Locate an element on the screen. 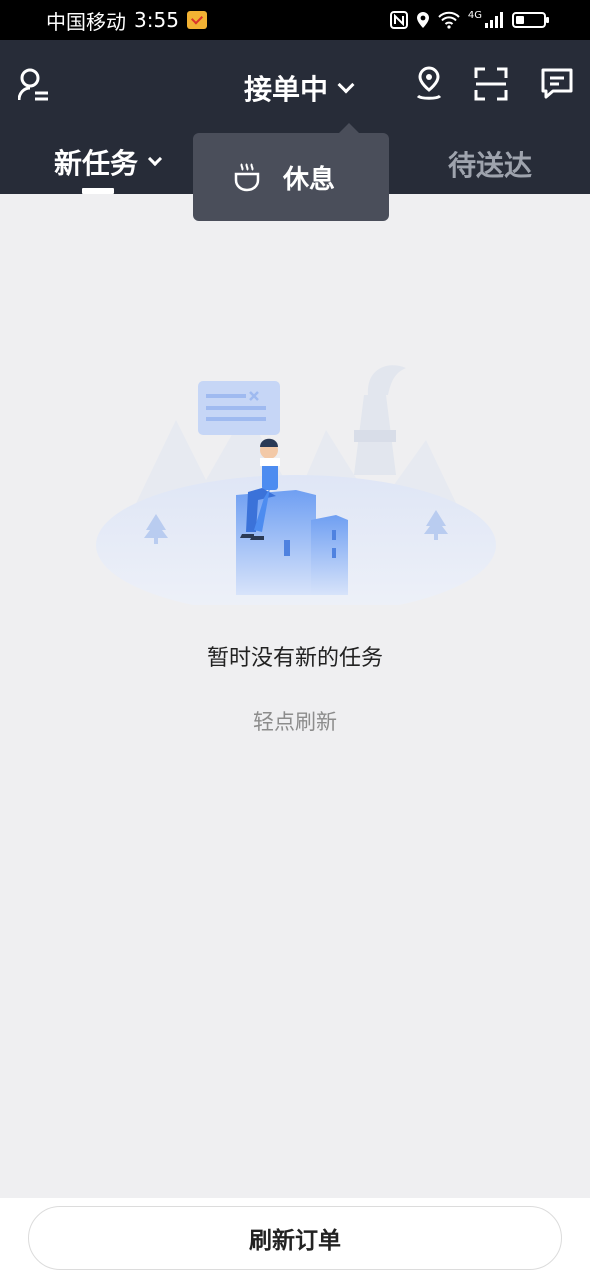 The image size is (590, 1278). wifi-icon is located at coordinates (449, 20).